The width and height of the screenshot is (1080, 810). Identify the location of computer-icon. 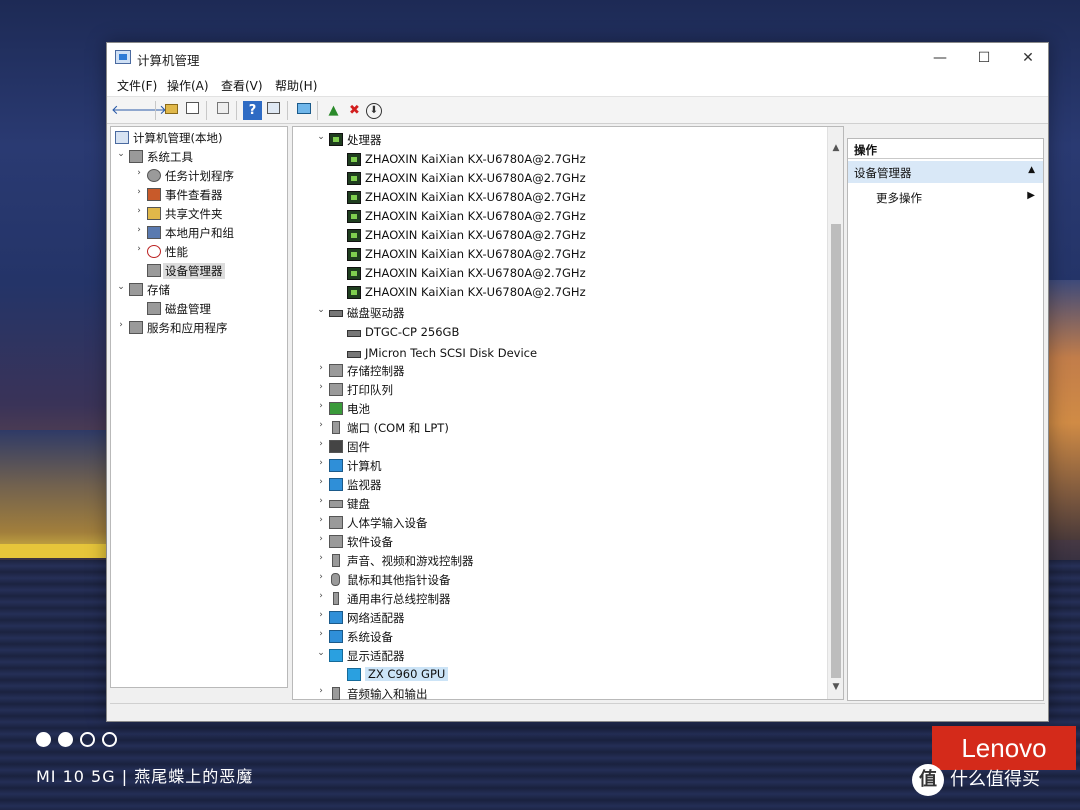
(336, 465).